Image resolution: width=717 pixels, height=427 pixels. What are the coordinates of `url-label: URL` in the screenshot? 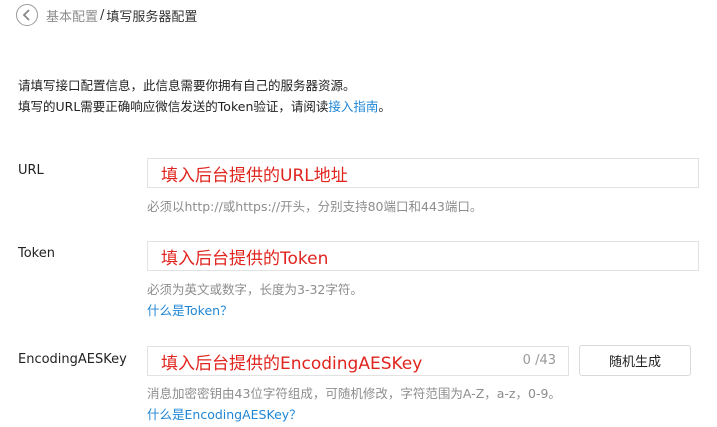 It's located at (31, 170).